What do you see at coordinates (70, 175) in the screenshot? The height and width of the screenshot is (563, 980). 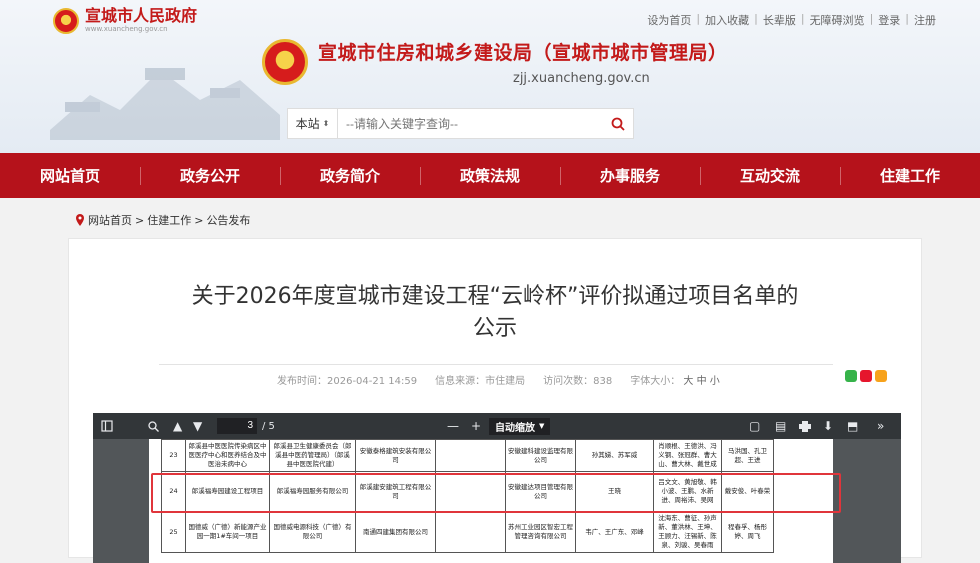 I see `nav-home: 网站首页` at bounding box center [70, 175].